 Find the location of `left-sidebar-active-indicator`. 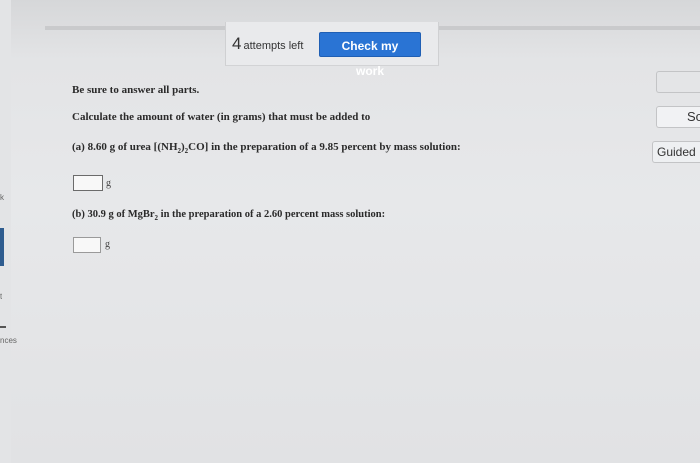

left-sidebar-active-indicator is located at coordinates (2, 247).